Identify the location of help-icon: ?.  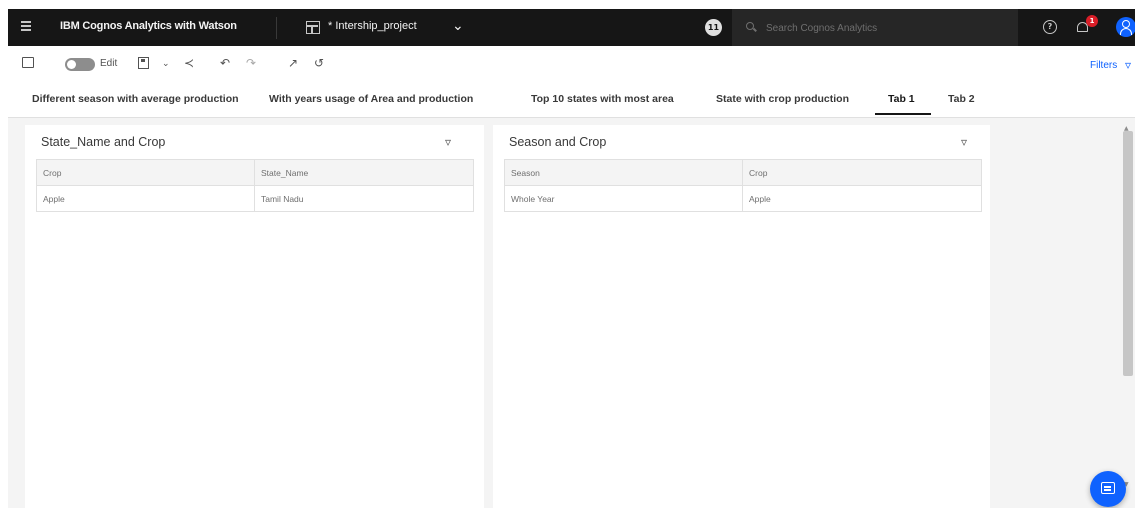
(1050, 27).